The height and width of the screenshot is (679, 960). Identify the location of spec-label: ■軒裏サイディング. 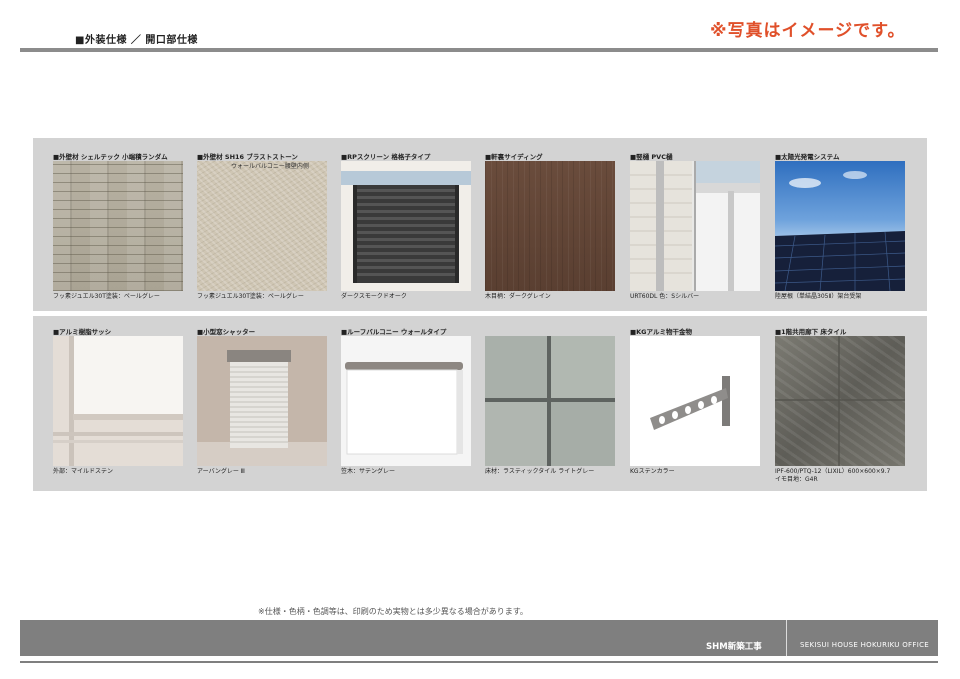
(514, 157).